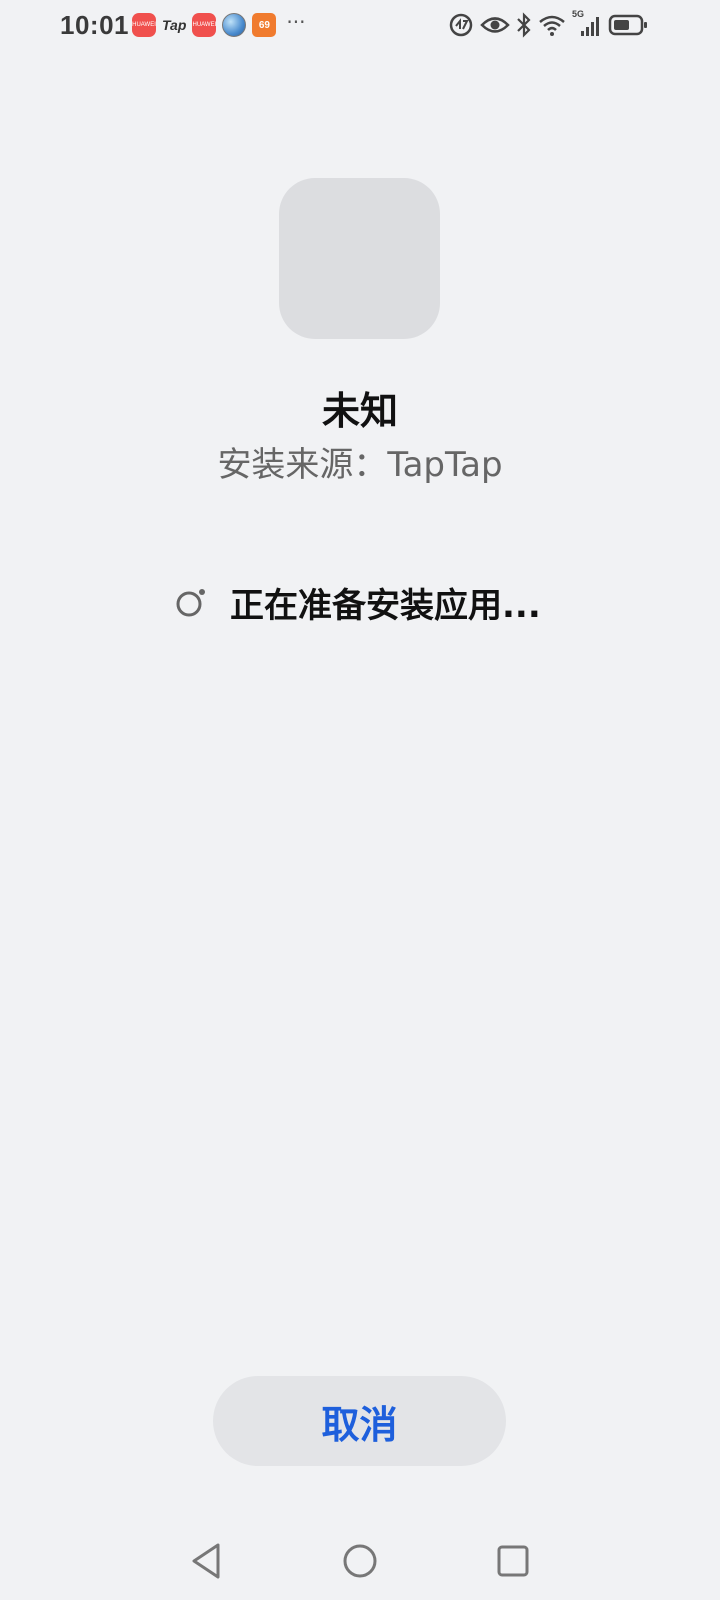  I want to click on bluetooth-icon, so click(524, 25).